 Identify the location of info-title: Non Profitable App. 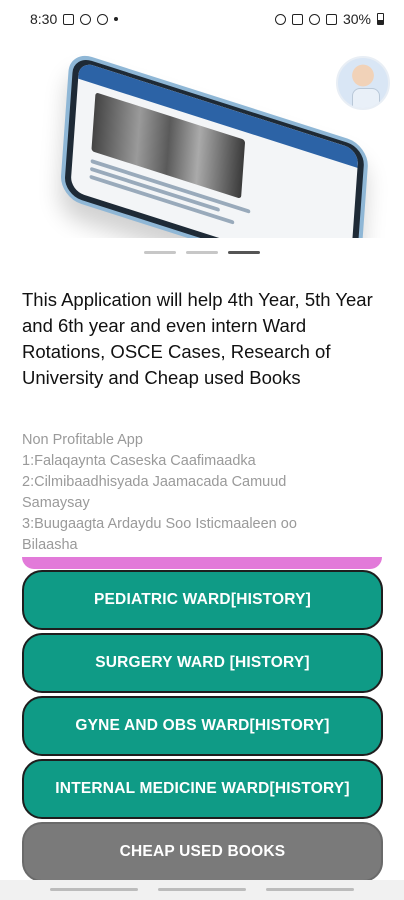
(82, 440).